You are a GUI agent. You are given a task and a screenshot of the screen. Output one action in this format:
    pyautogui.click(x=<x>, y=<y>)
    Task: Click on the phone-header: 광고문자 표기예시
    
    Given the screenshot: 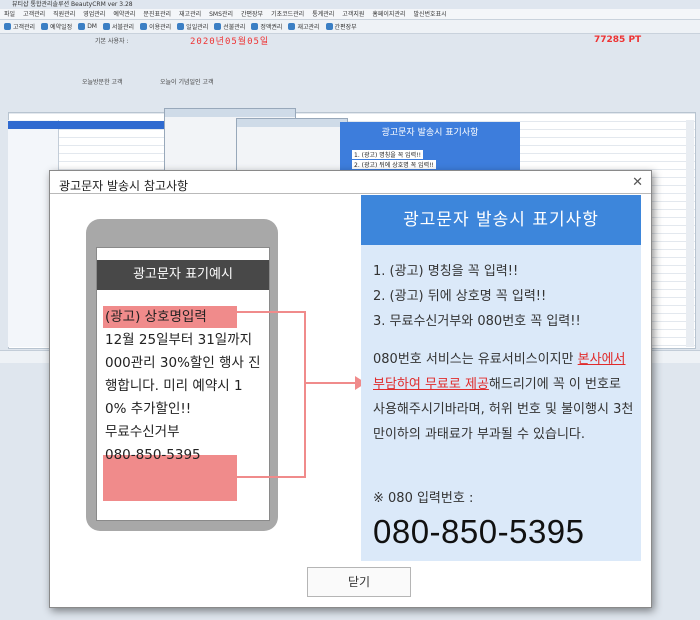 What is the action you would take?
    pyautogui.click(x=183, y=275)
    